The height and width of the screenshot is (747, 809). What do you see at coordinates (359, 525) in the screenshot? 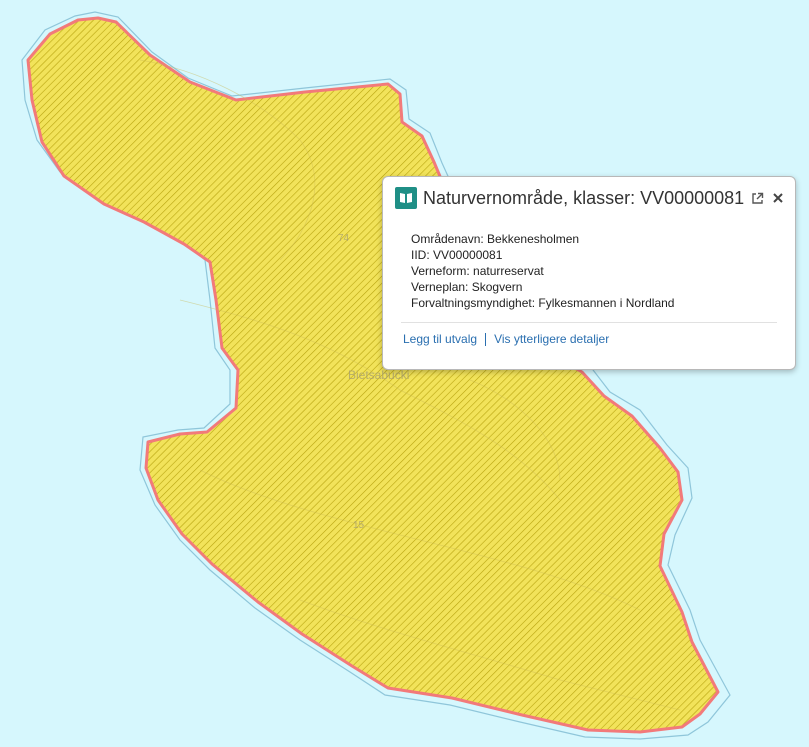
I see `elevation-label: 15` at bounding box center [359, 525].